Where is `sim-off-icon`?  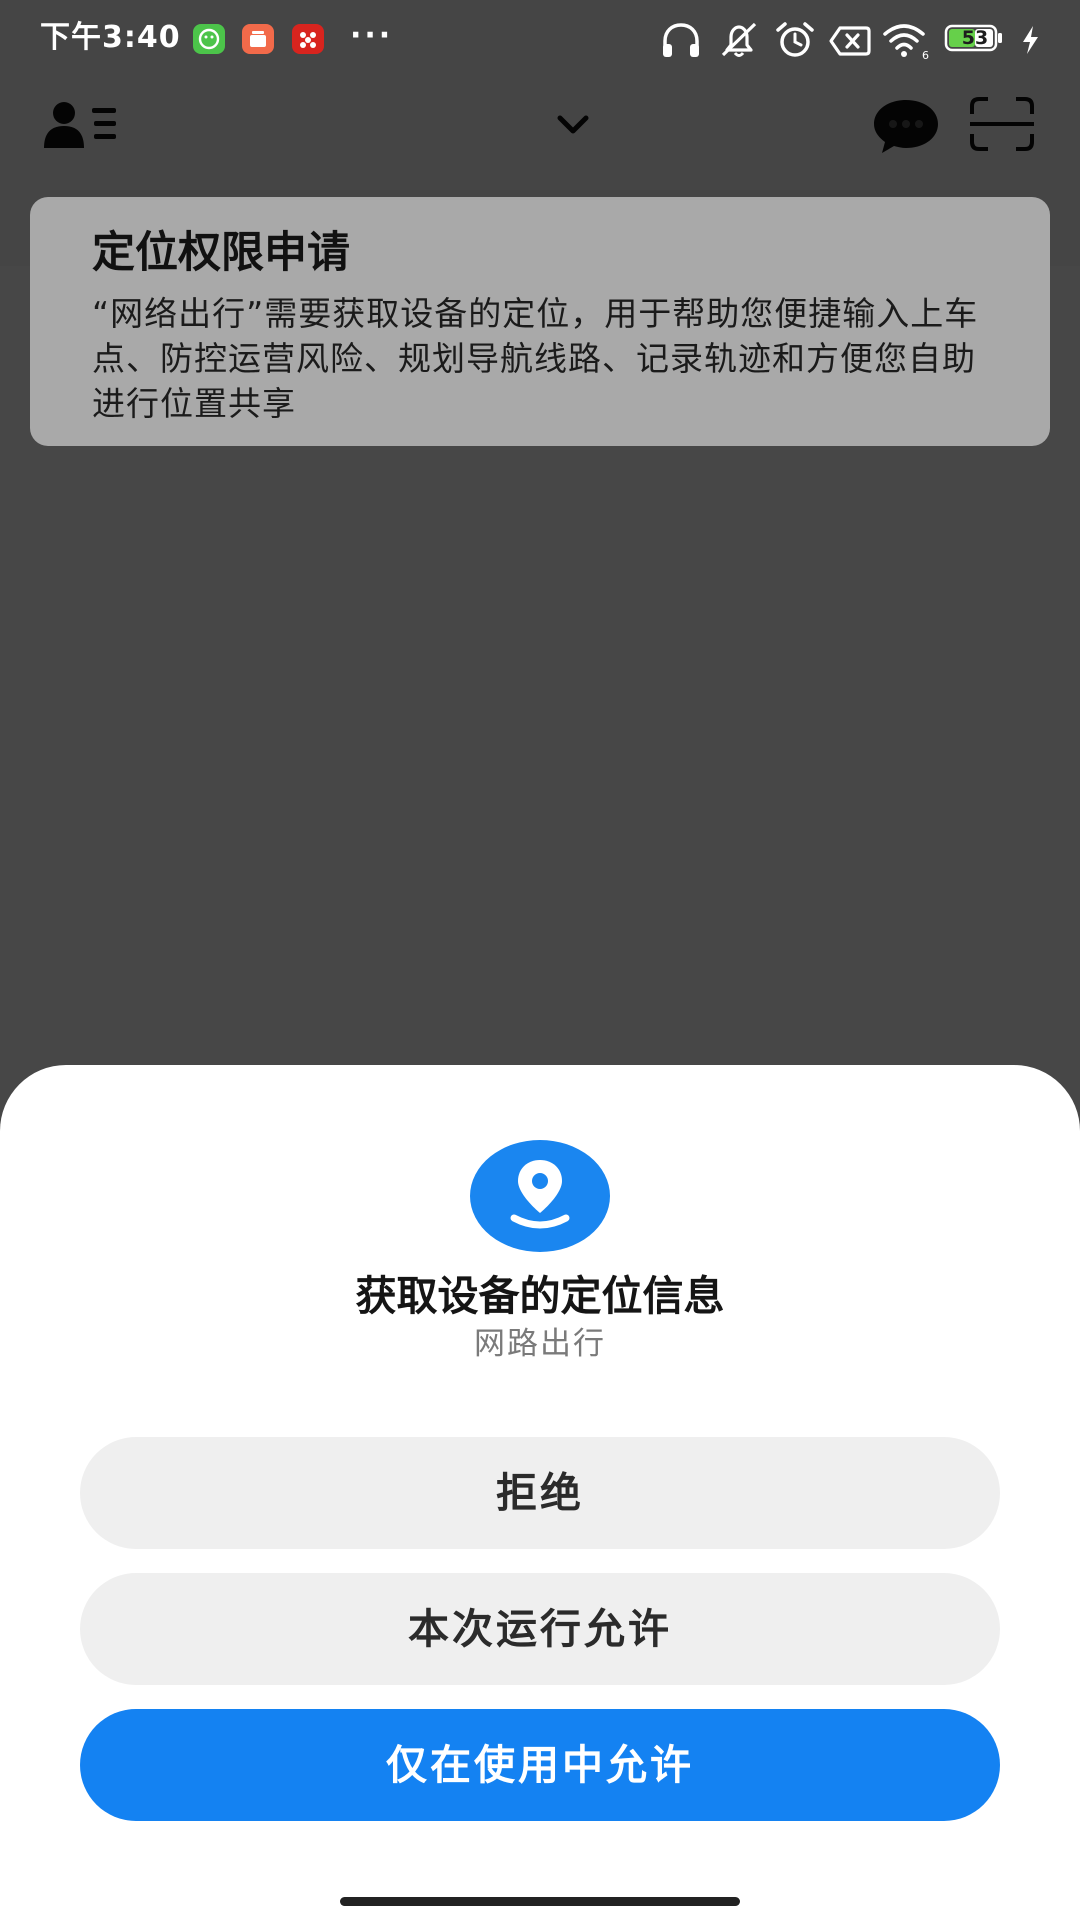
sim-off-icon is located at coordinates (850, 41).